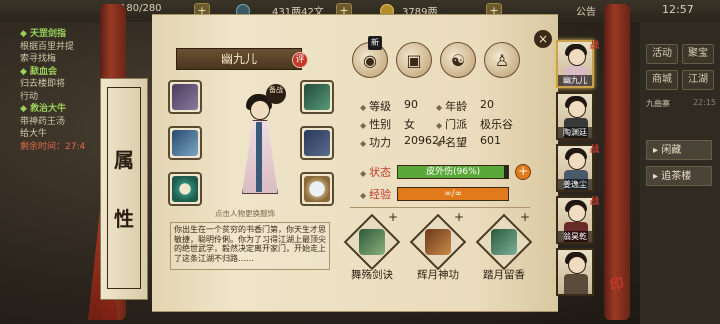 The image size is (720, 324). What do you see at coordinates (379, 106) in the screenshot?
I see `stat-level-label: 等级` at bounding box center [379, 106].